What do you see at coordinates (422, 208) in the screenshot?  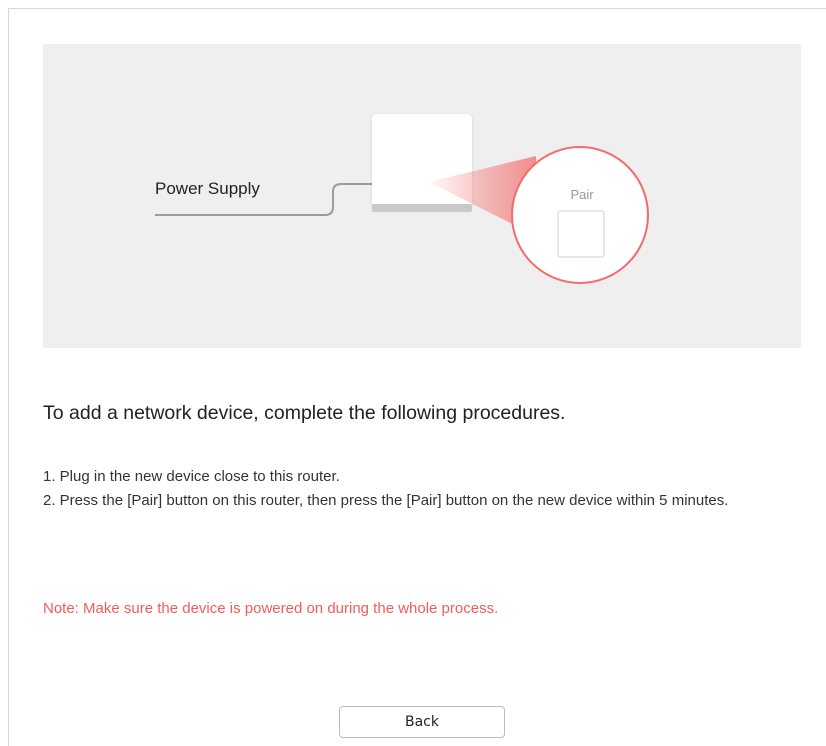 I see `router-base` at bounding box center [422, 208].